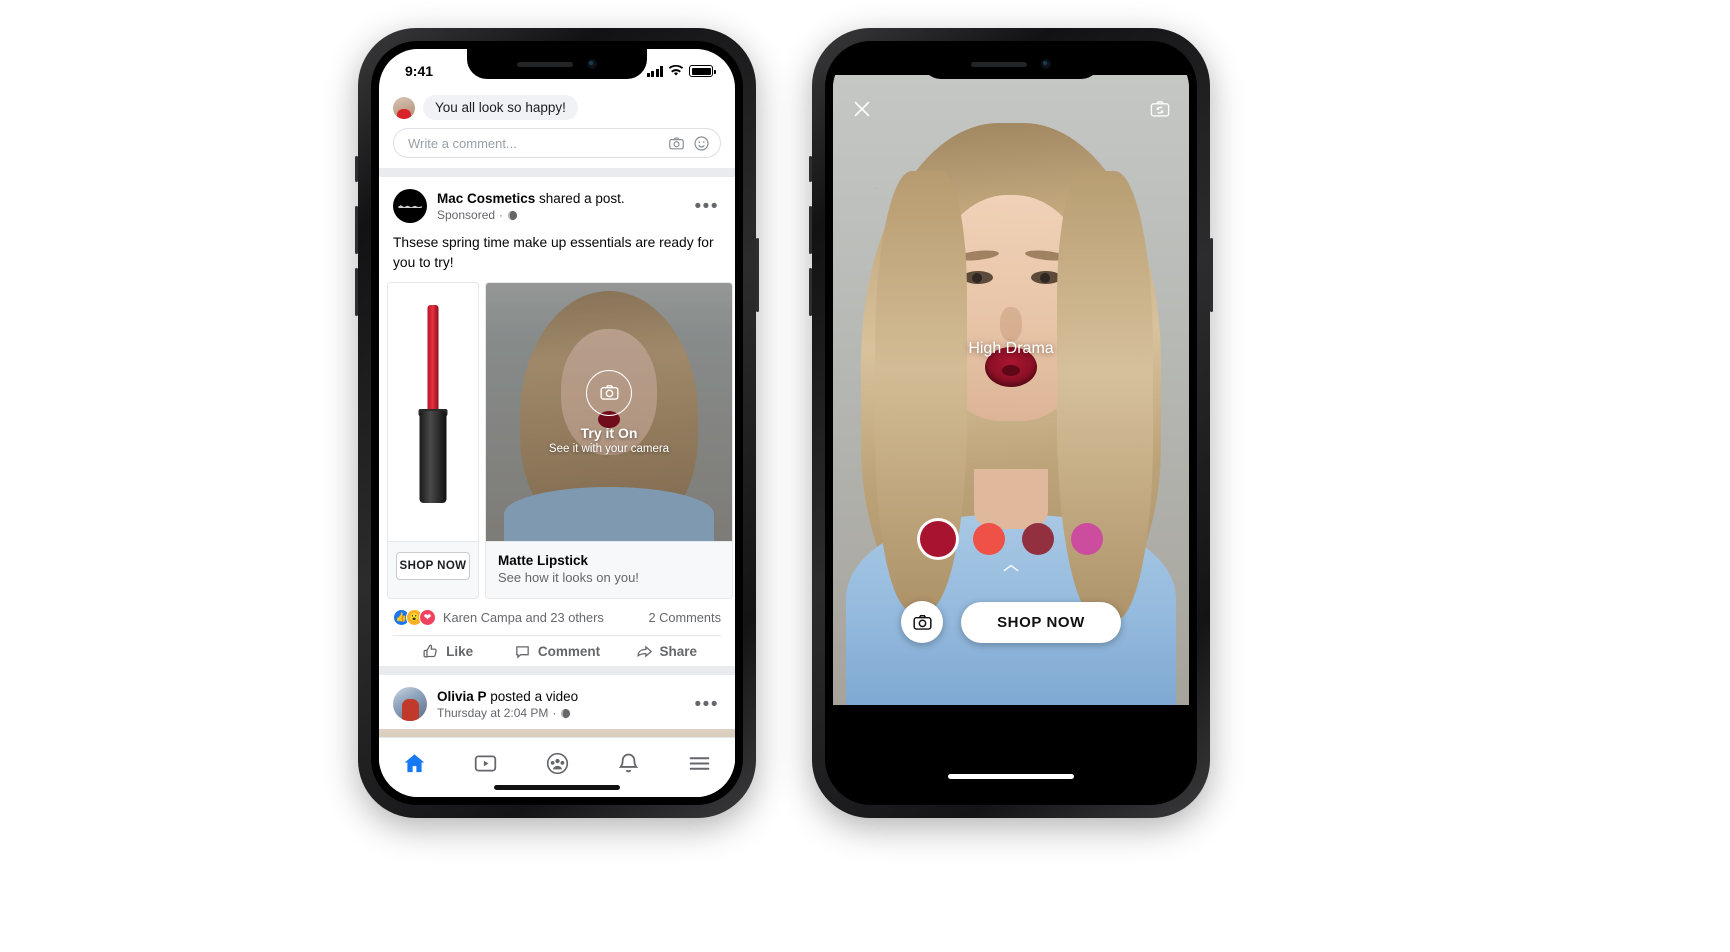 This screenshot has height=952, width=1730. What do you see at coordinates (485, 763) in the screenshot?
I see `sidebar-item-watch` at bounding box center [485, 763].